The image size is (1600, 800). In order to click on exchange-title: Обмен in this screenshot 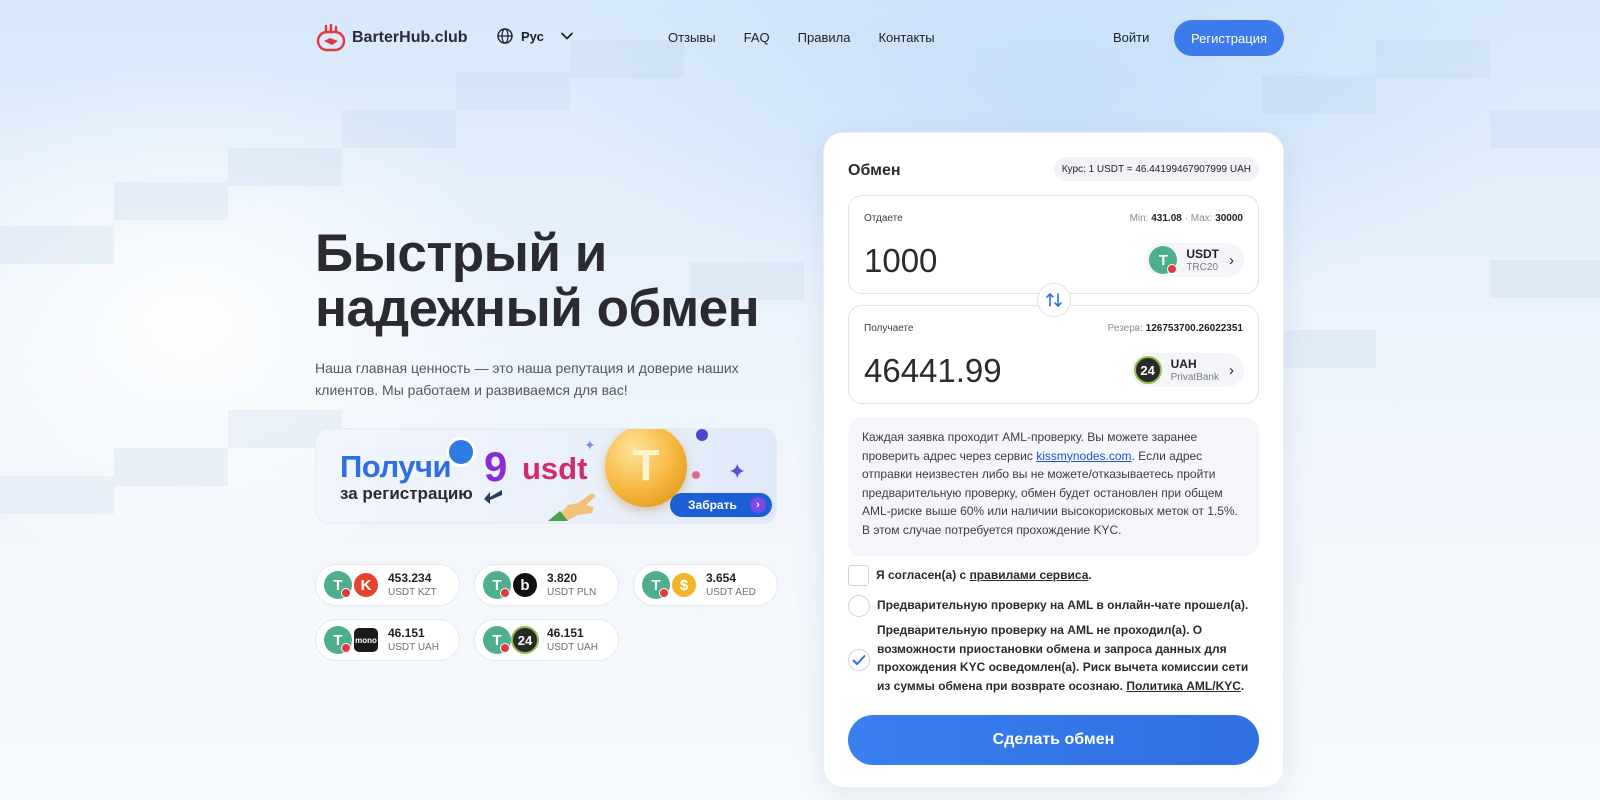, I will do `click(874, 170)`.